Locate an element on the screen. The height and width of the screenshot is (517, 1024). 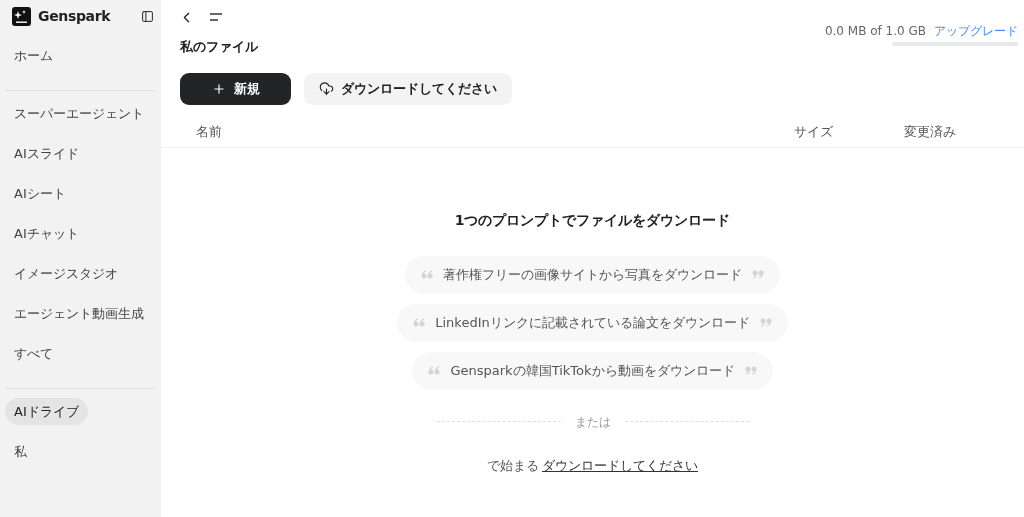
plus-icon is located at coordinates (218, 88).